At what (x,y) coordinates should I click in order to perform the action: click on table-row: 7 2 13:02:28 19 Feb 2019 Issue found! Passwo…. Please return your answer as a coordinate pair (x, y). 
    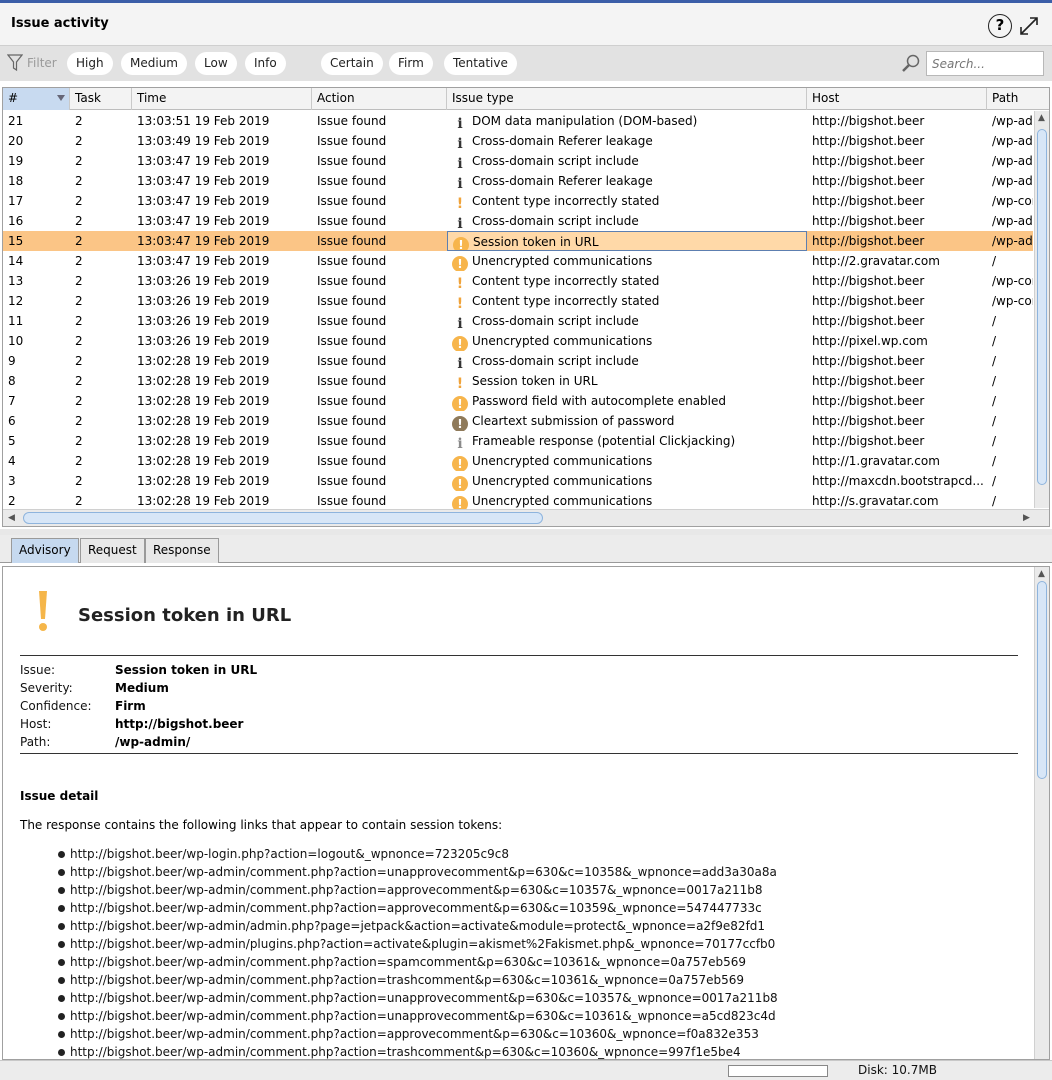
    Looking at the image, I should click on (518, 401).